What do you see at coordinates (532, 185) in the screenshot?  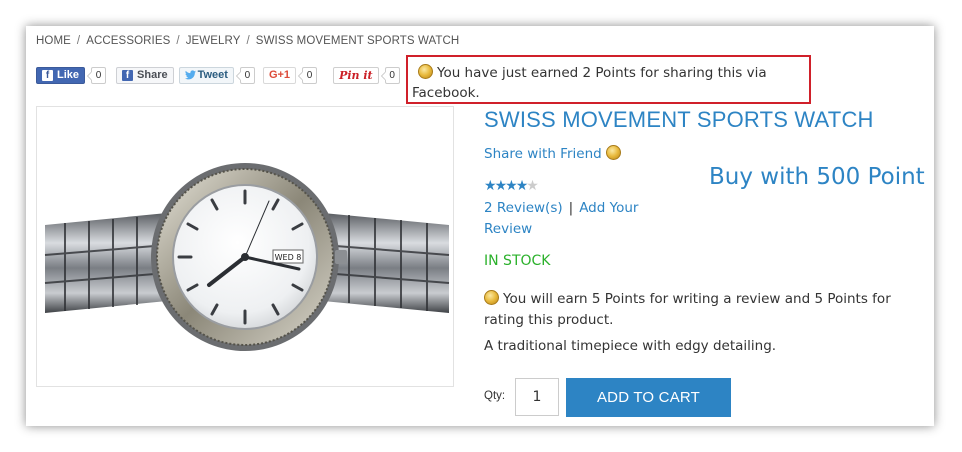 I see `star-empty-icon: ★` at bounding box center [532, 185].